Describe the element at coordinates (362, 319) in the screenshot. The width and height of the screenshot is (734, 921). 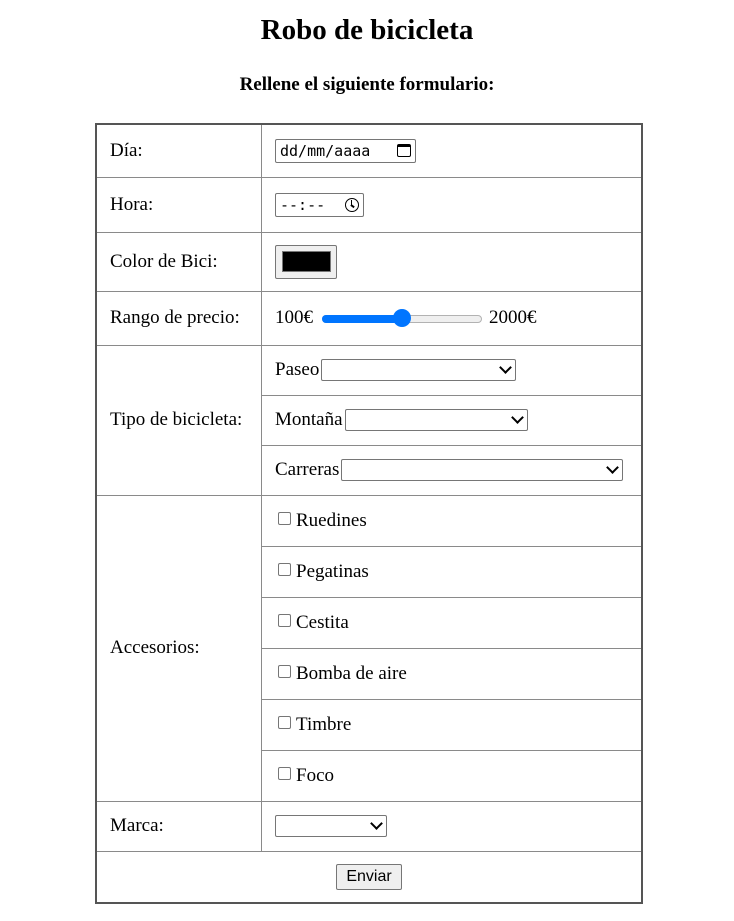
I see `slider-fill` at that location.